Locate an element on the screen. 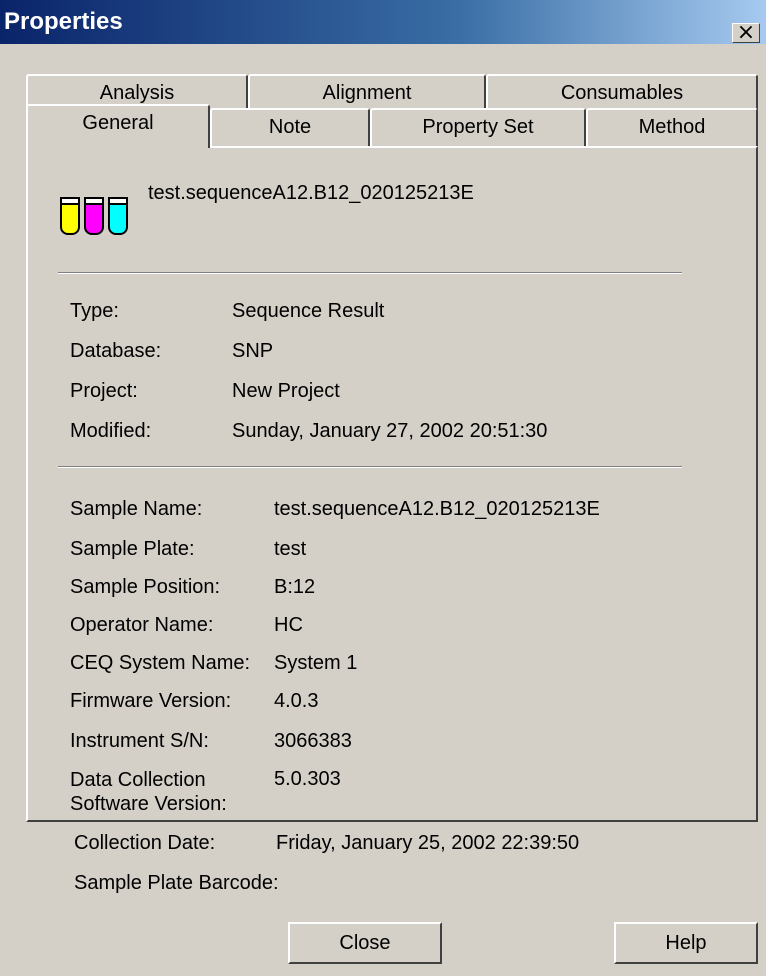 The image size is (766, 976). sample-plate-barcode-label: Sample Plate Barcode: is located at coordinates (176, 883).